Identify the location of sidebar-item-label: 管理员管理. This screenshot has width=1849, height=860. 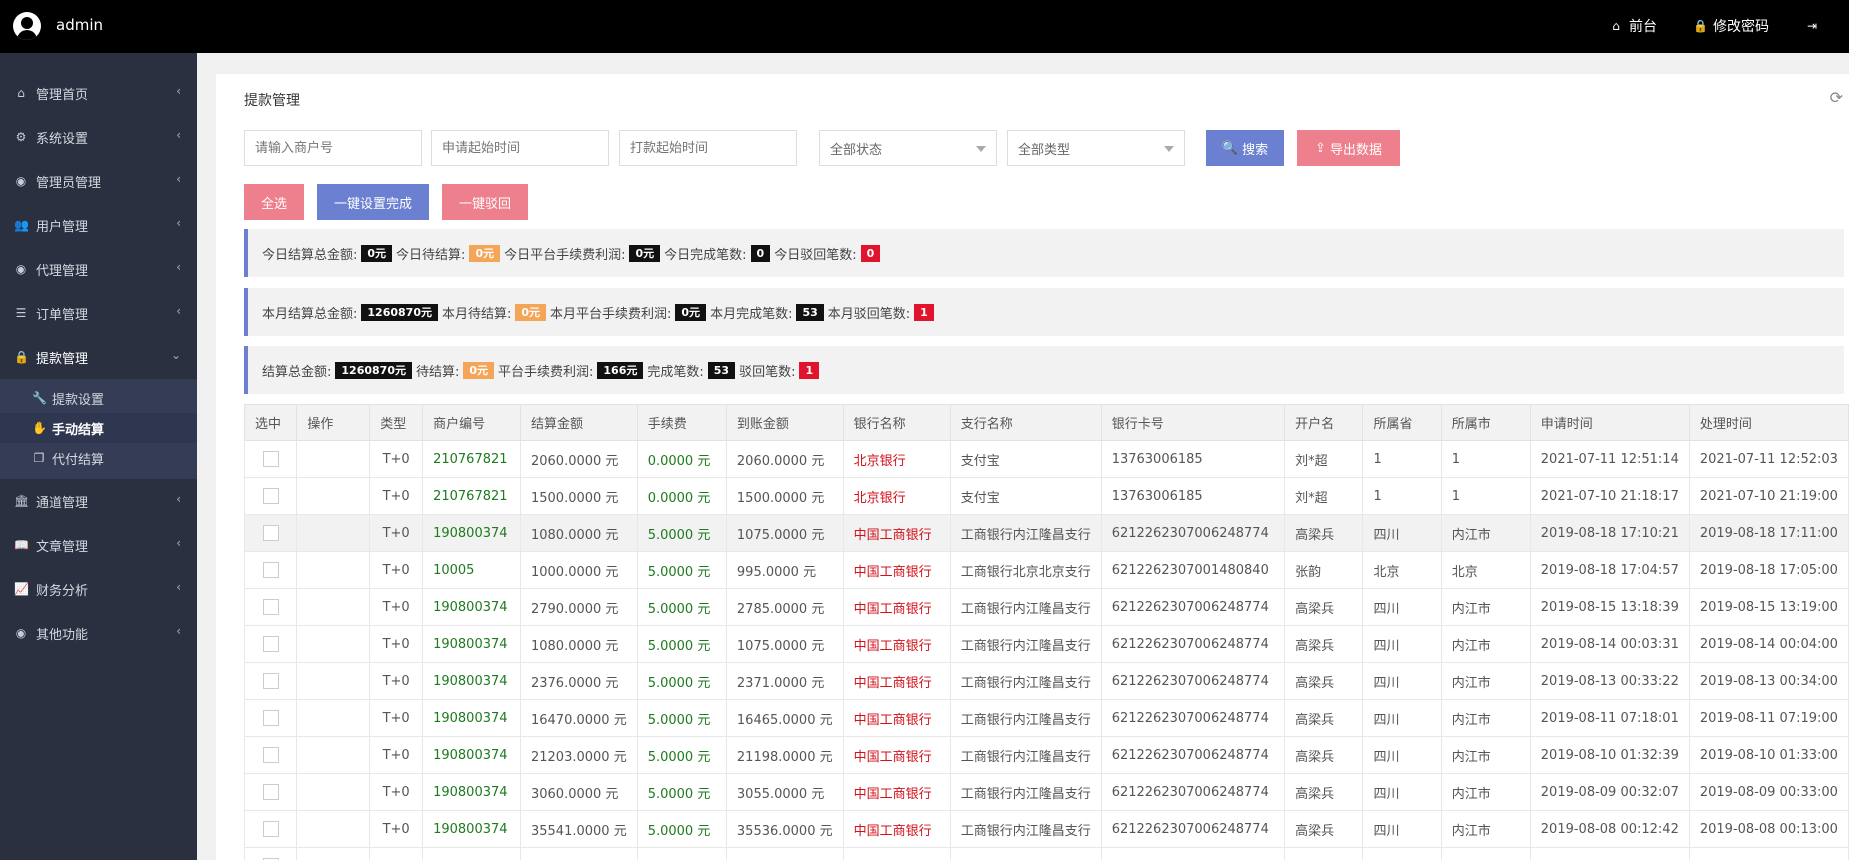
(69, 183).